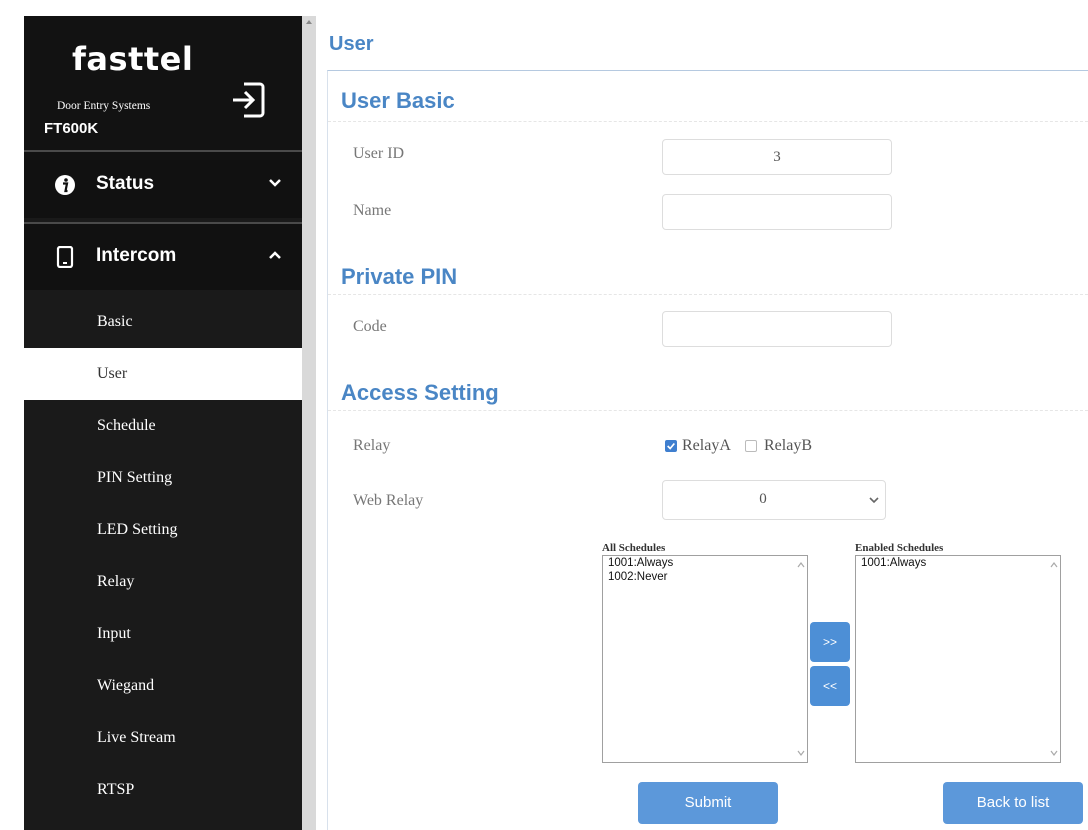  Describe the element at coordinates (830, 686) in the screenshot. I see `remove-schedule-button: <<` at that location.